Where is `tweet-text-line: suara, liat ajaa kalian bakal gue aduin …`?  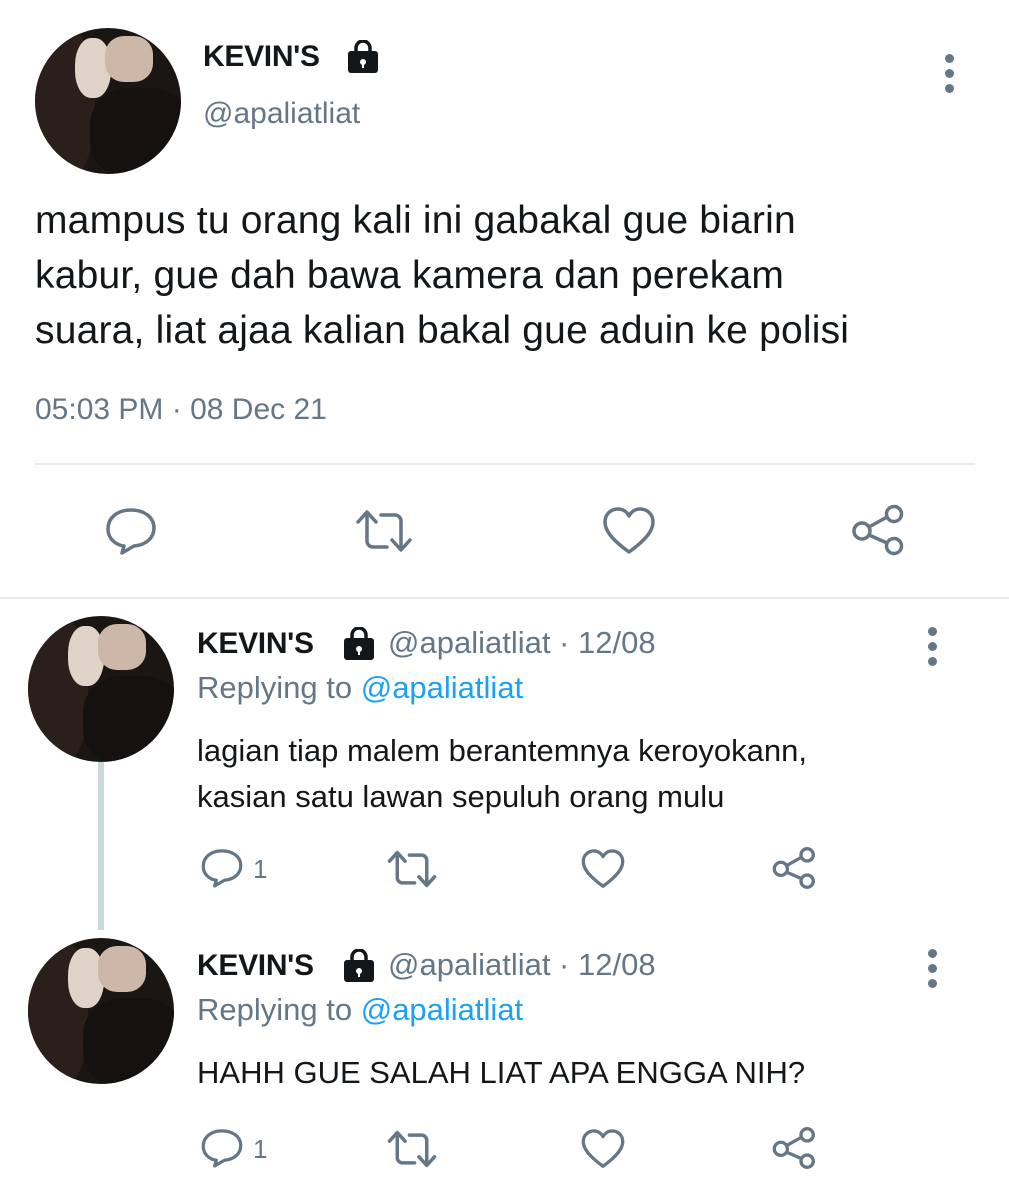 tweet-text-line: suara, liat ajaa kalian bakal gue aduin … is located at coordinates (442, 330).